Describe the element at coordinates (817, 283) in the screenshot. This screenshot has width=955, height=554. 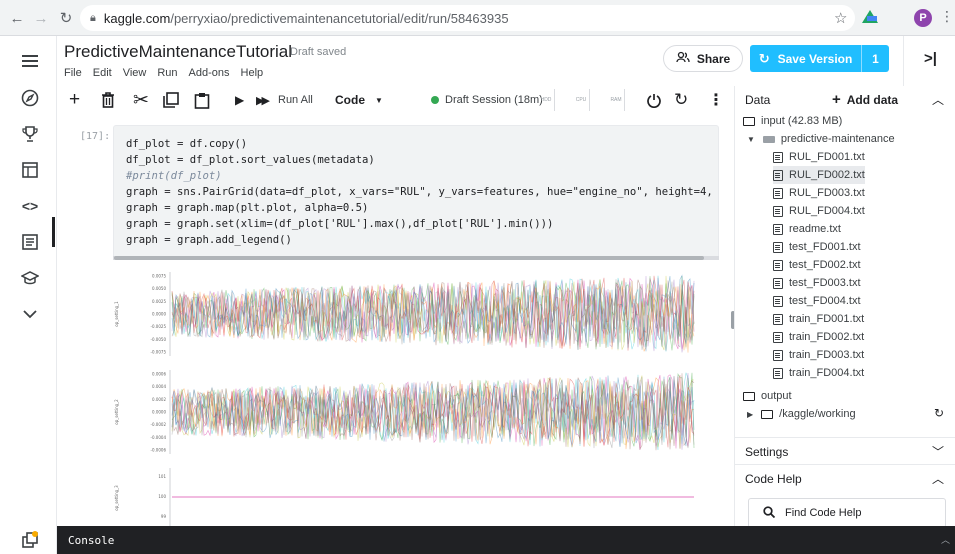
I see `file-item: test_FD003.txt` at that location.